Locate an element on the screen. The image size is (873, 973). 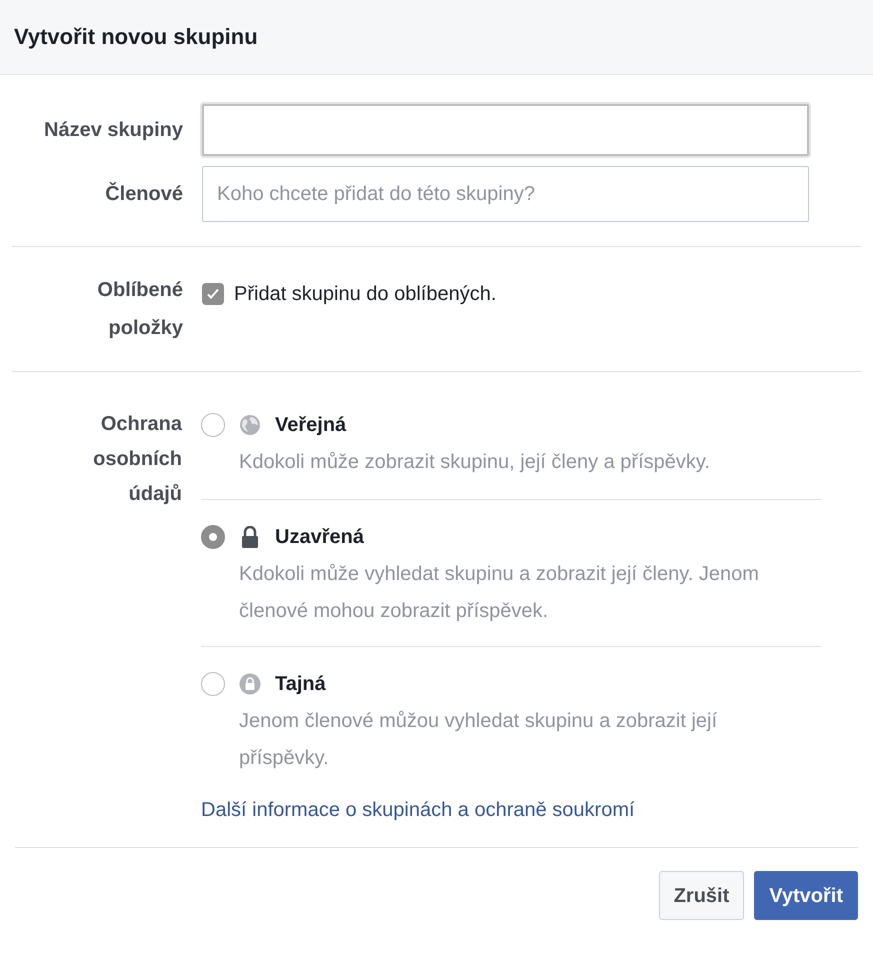
globe-icon is located at coordinates (250, 425).